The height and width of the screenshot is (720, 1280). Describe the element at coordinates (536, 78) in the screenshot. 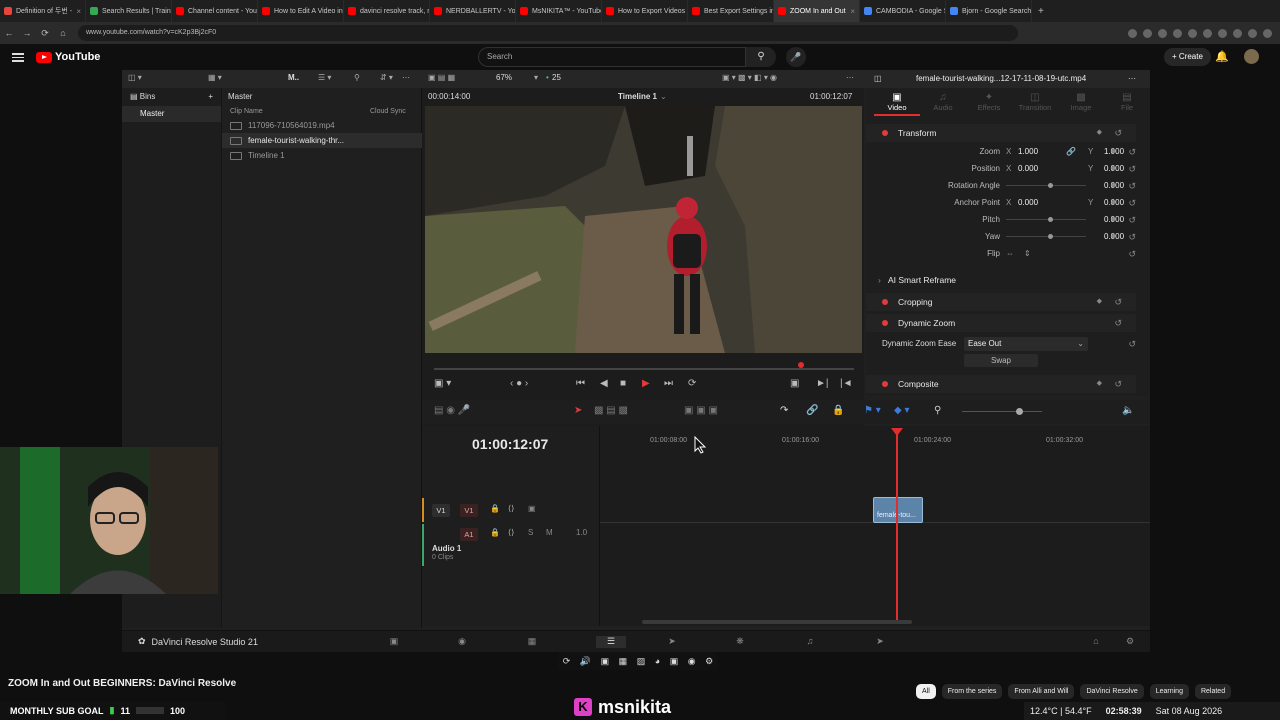

I see `viewer-zoom-dropdown-icon: ▾` at that location.